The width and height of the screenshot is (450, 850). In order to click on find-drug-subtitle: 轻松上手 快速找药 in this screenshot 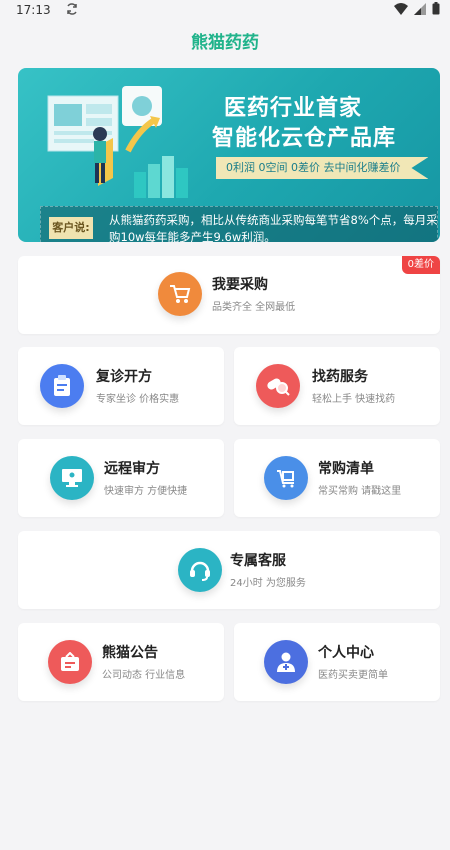, I will do `click(354, 399)`.